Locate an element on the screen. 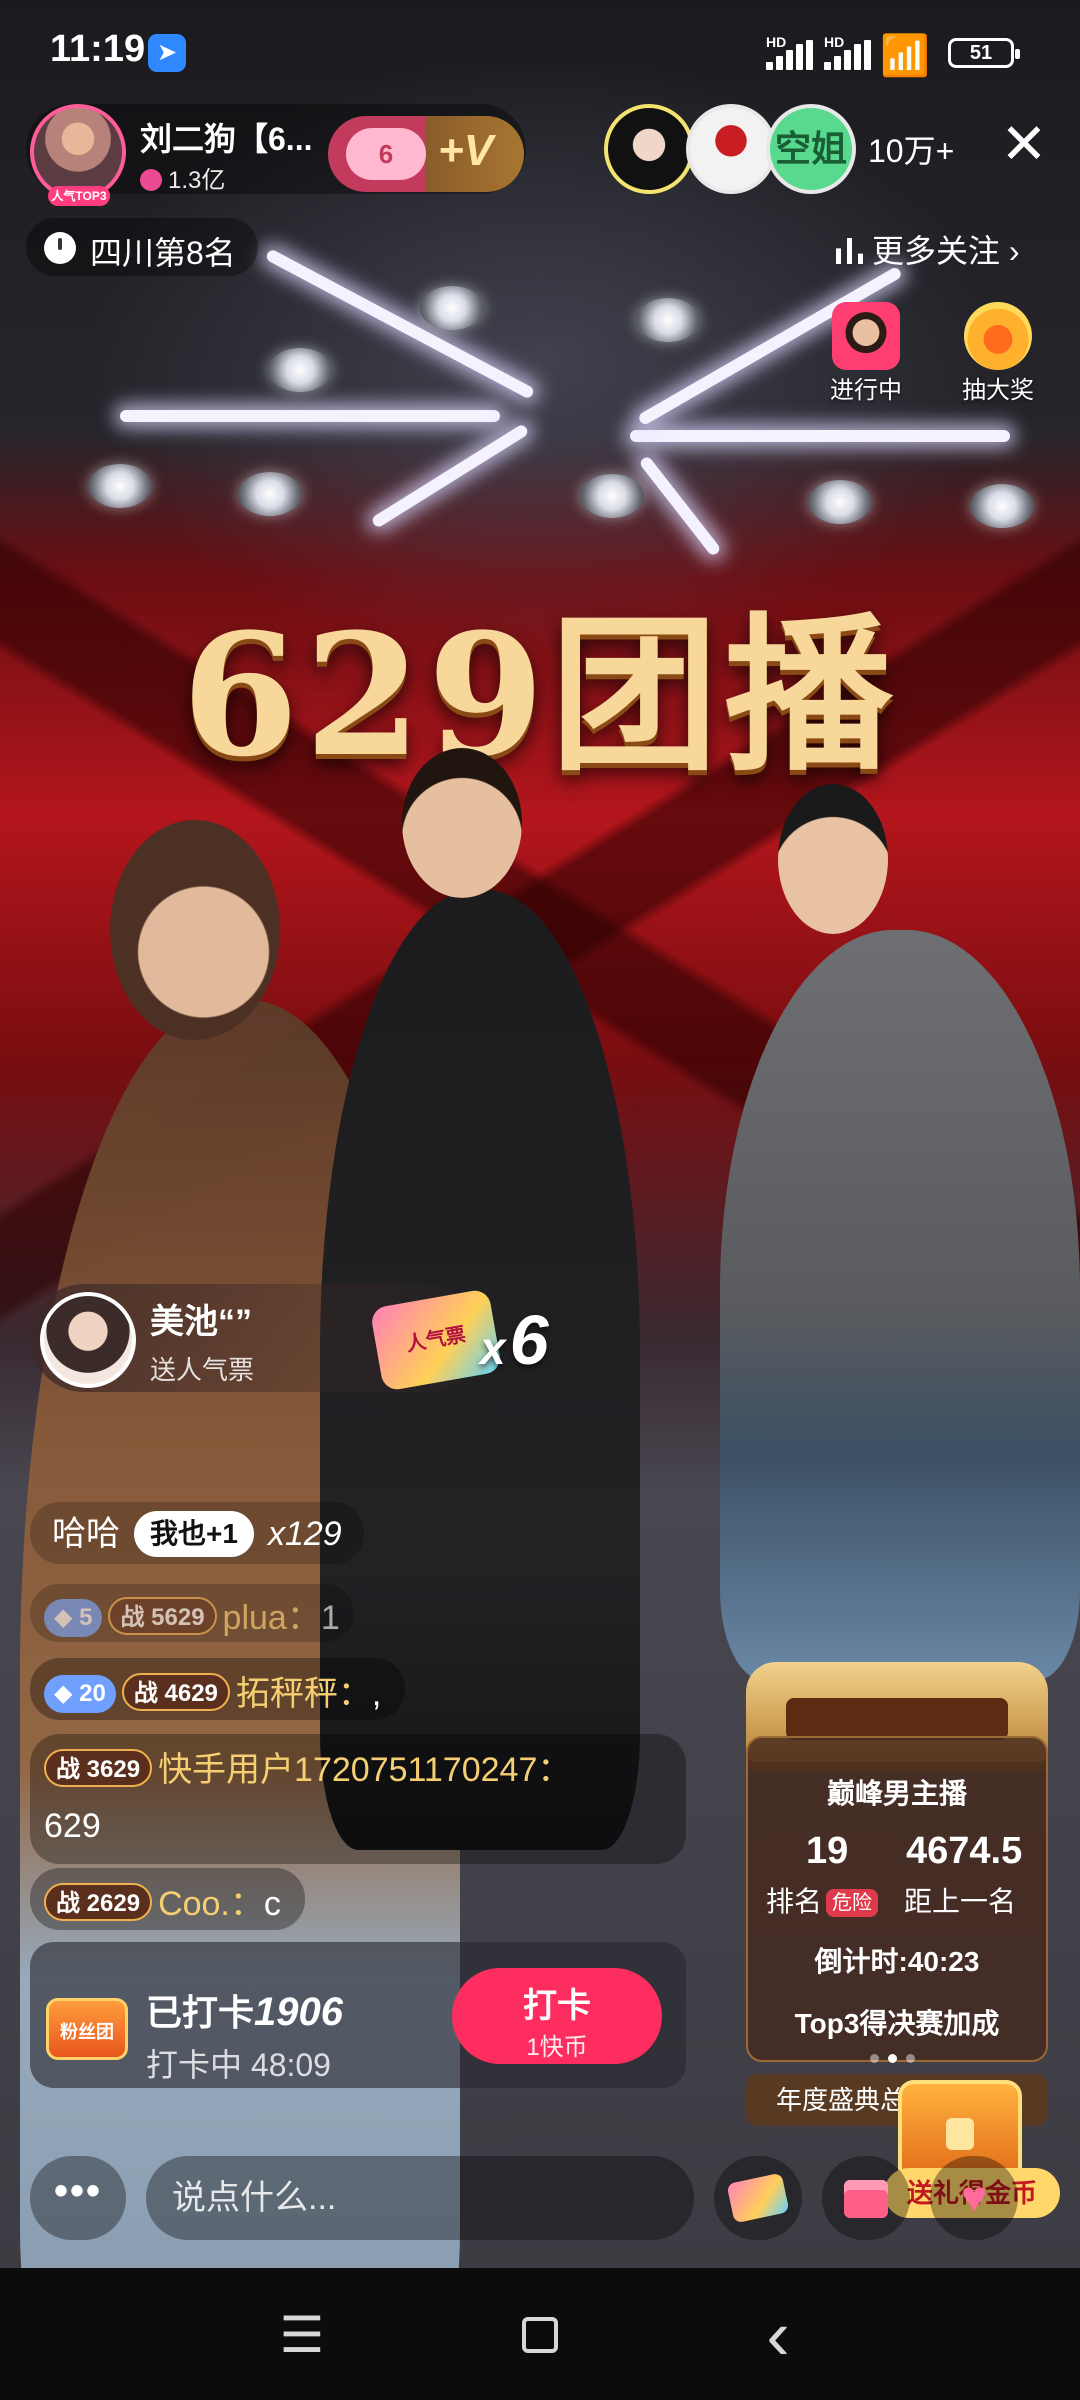  heart-icon: ♥ is located at coordinates (974, 2198).